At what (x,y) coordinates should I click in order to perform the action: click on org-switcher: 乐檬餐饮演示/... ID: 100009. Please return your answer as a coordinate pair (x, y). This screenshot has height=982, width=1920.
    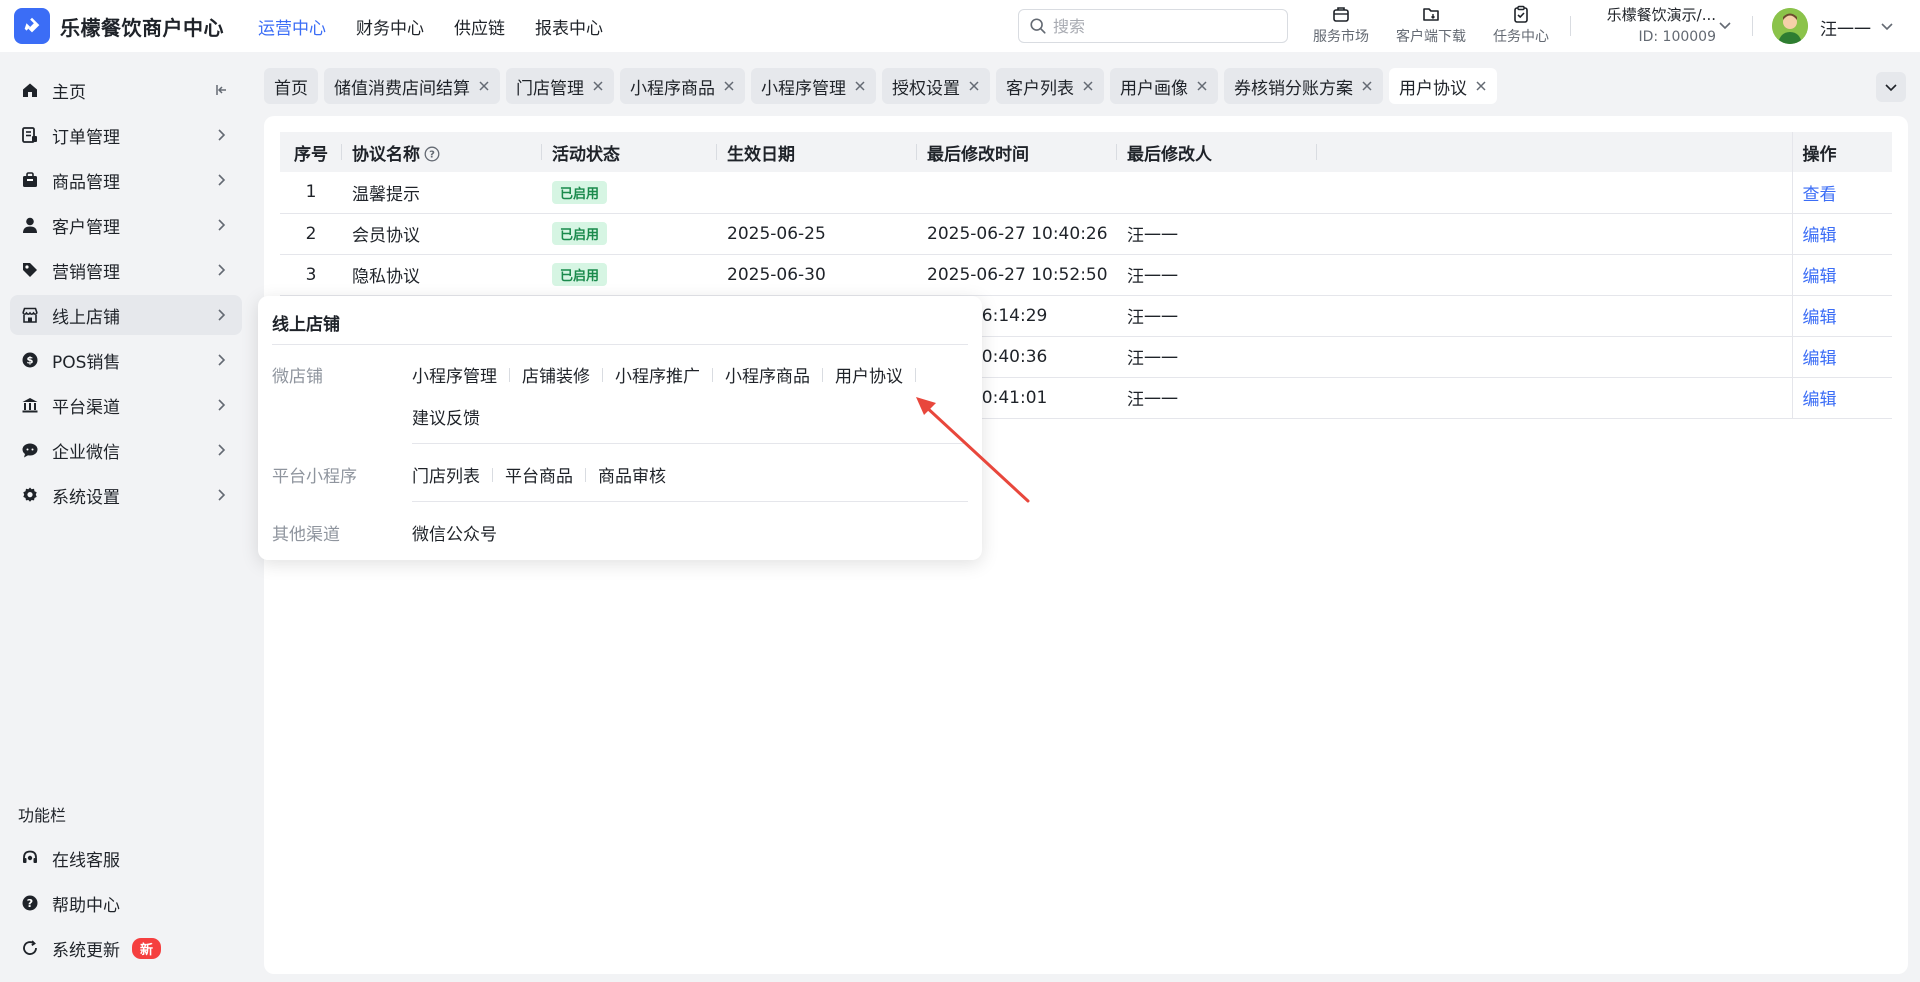
    Looking at the image, I should click on (1651, 24).